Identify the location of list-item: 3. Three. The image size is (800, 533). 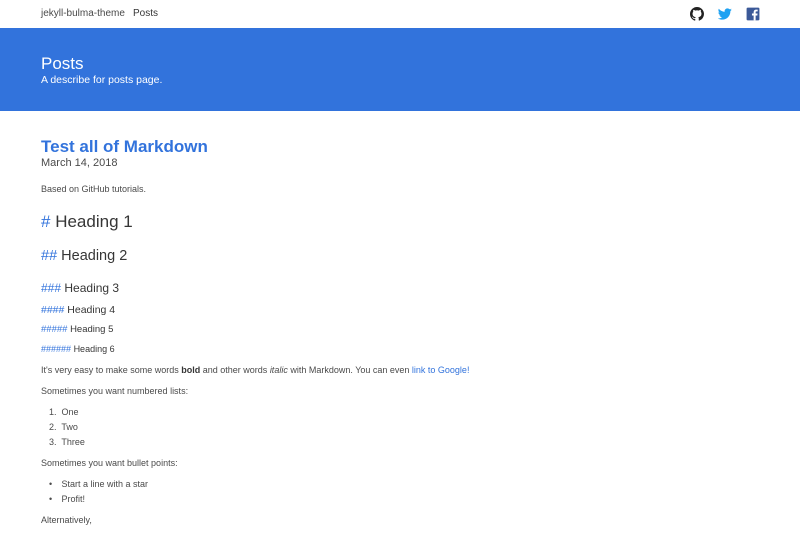
(67, 442).